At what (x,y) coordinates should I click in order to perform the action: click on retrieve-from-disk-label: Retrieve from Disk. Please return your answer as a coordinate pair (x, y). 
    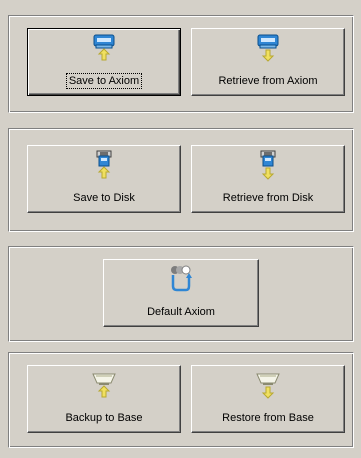
    Looking at the image, I should click on (268, 198).